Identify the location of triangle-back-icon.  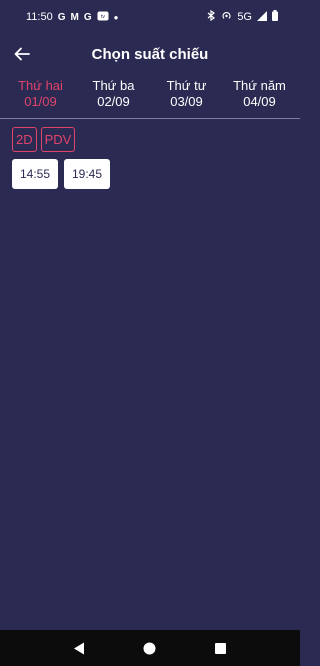
(79, 648).